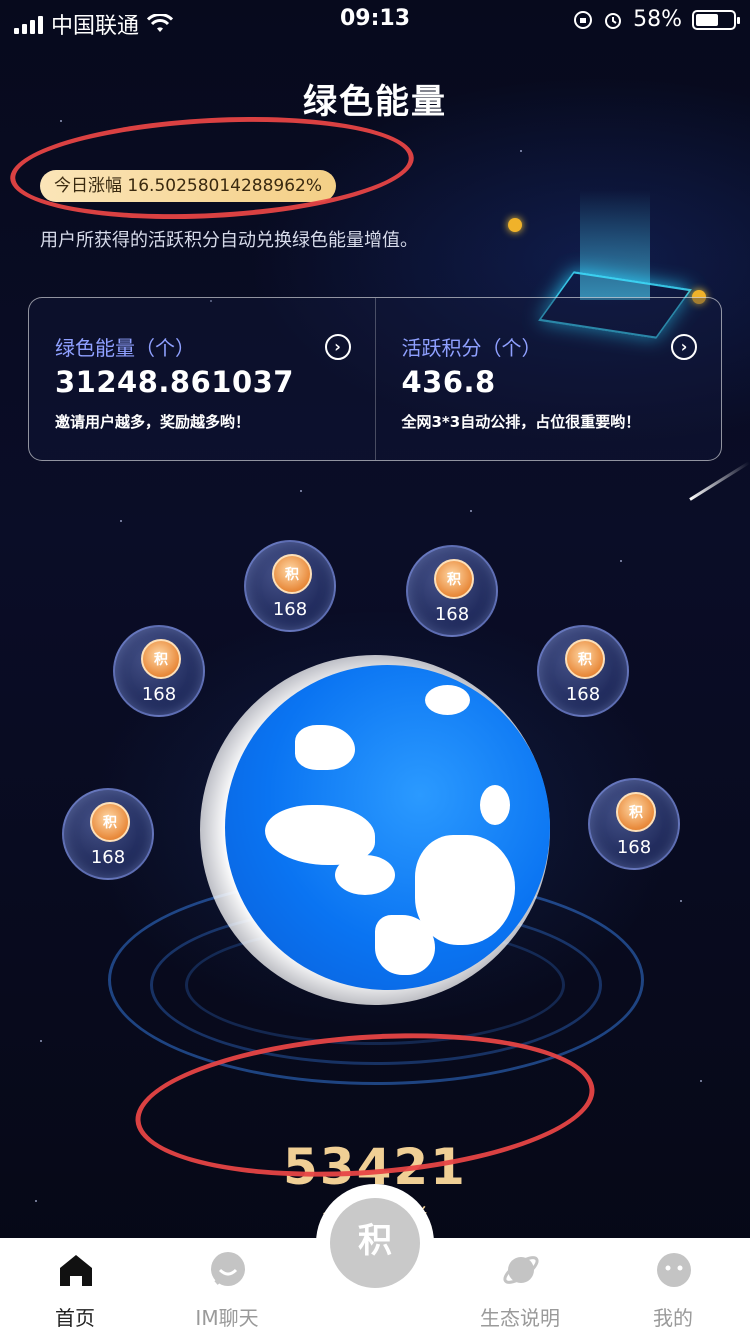 This screenshot has height=1334, width=750. What do you see at coordinates (228, 1269) in the screenshot?
I see `chat-icon` at bounding box center [228, 1269].